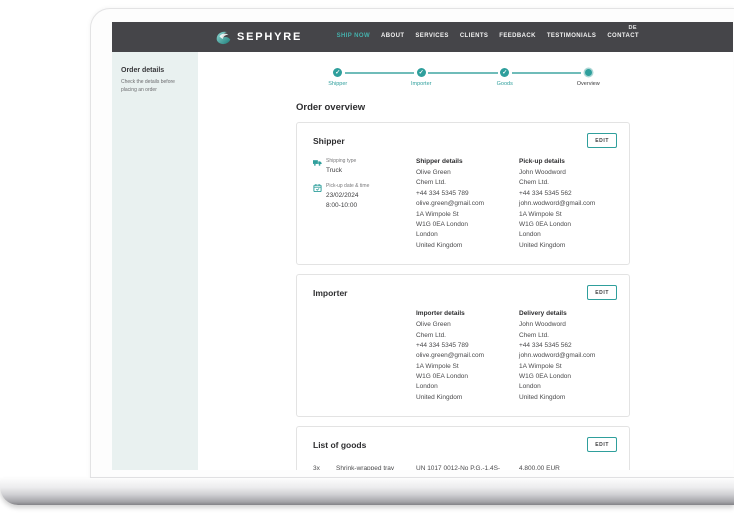  What do you see at coordinates (330, 292) in the screenshot?
I see `importer-card-title: Importer` at bounding box center [330, 292].